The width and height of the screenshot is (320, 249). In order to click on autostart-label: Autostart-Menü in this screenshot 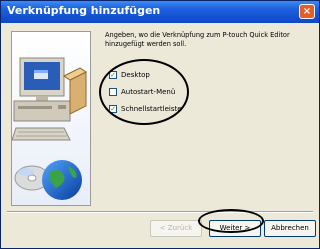, I will do `click(148, 92)`.